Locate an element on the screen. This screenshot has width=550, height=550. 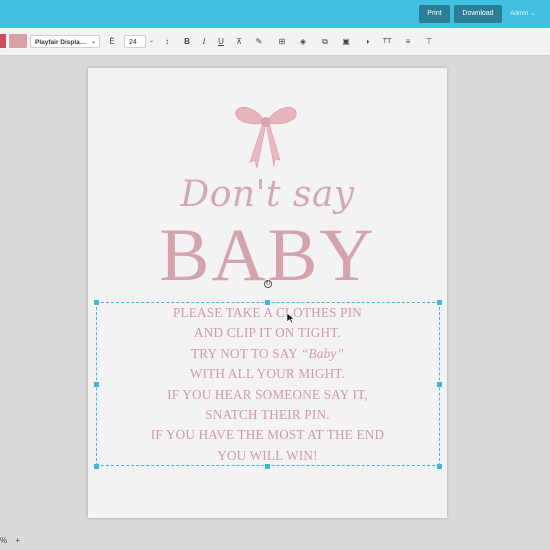
font-size-input: 24 is located at coordinates (135, 41).